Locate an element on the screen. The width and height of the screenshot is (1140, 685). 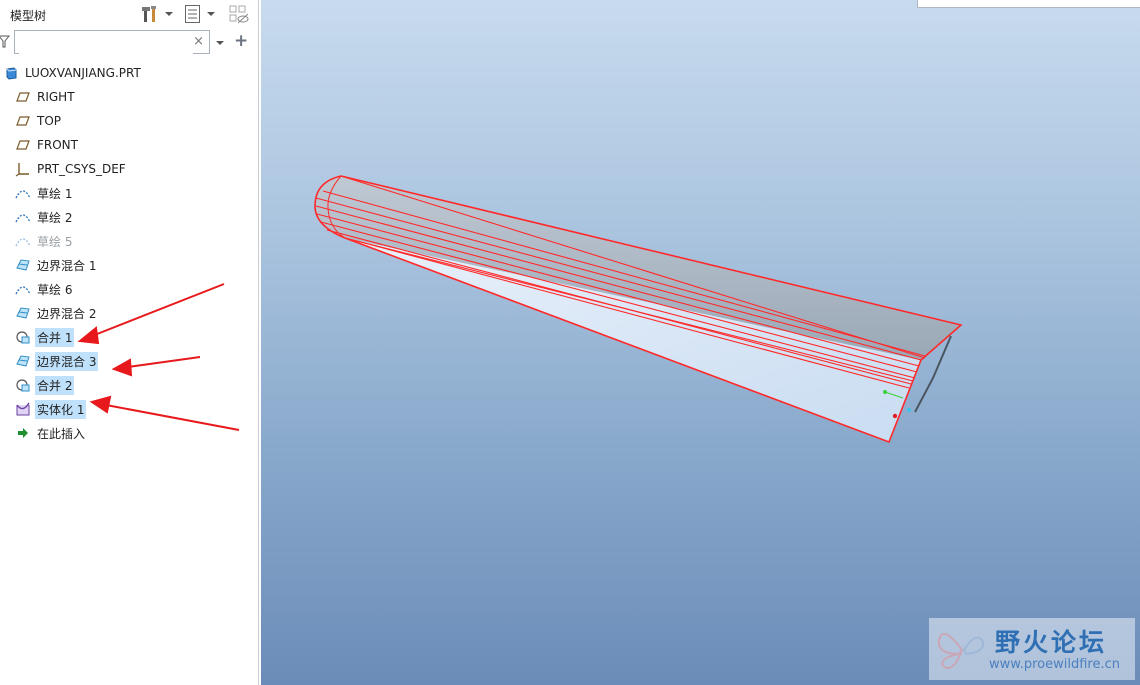
tree-search-input is located at coordinates (106, 43).